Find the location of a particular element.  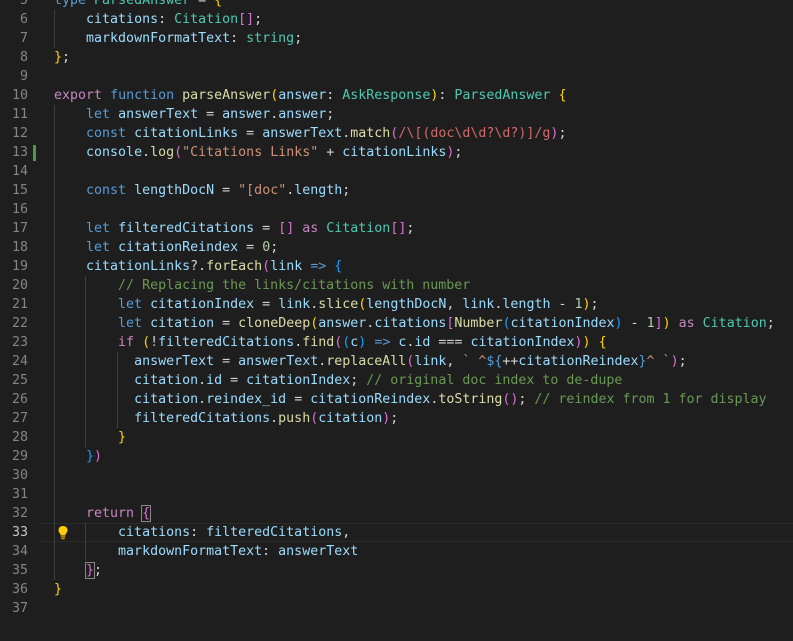

code-token: ++ is located at coordinates (510, 361).